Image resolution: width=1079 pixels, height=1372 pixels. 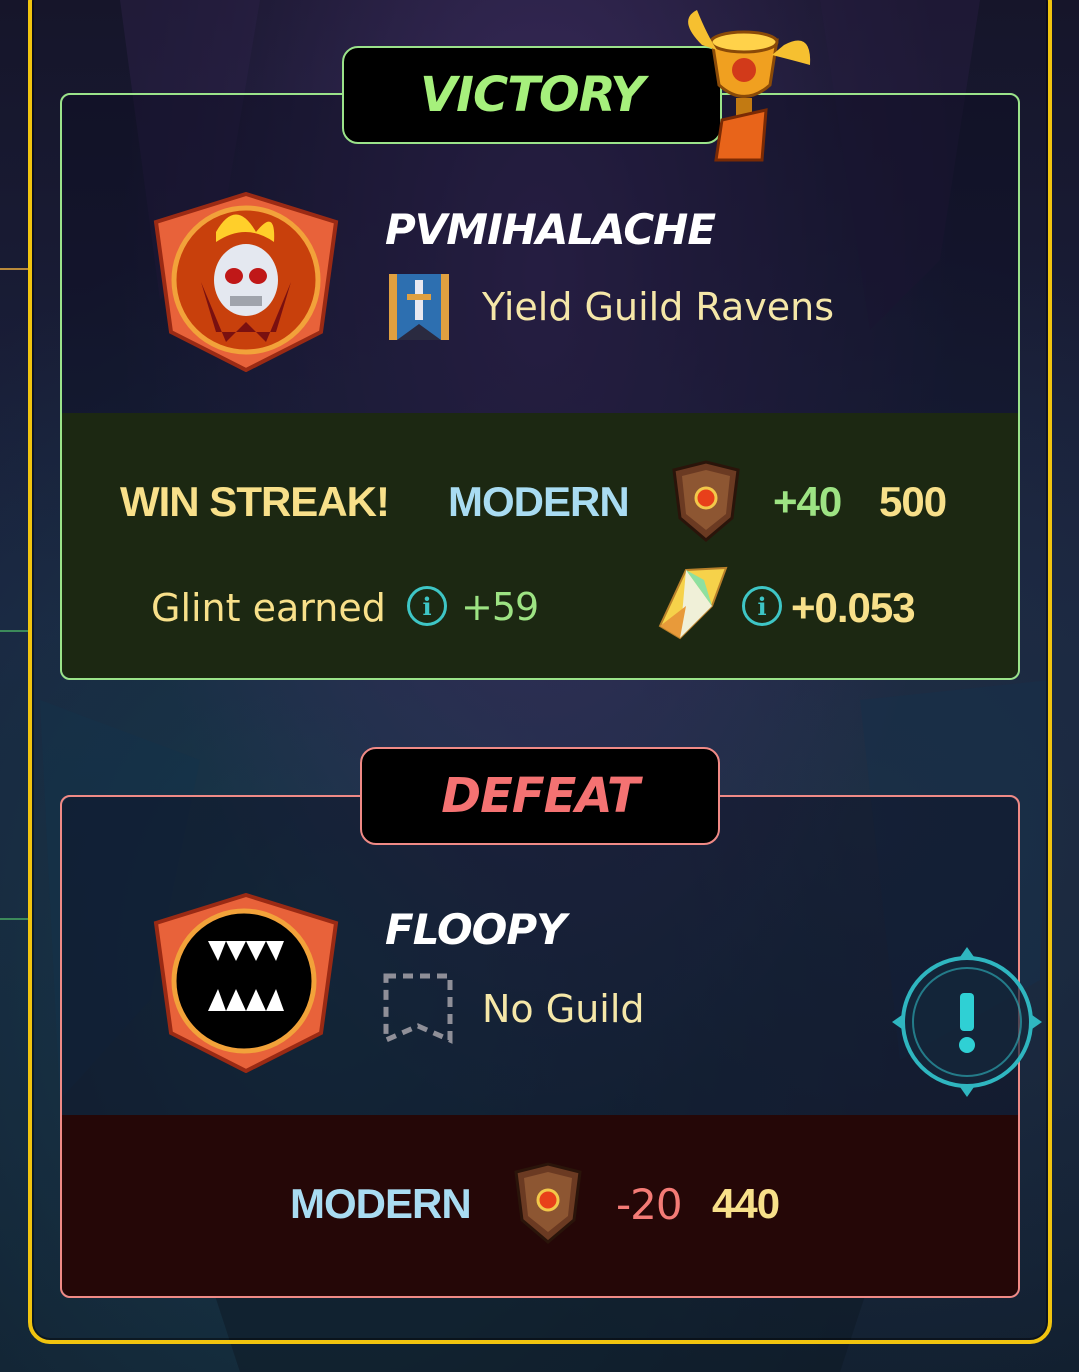 What do you see at coordinates (693, 603) in the screenshot?
I see `shard-crystal-icon` at bounding box center [693, 603].